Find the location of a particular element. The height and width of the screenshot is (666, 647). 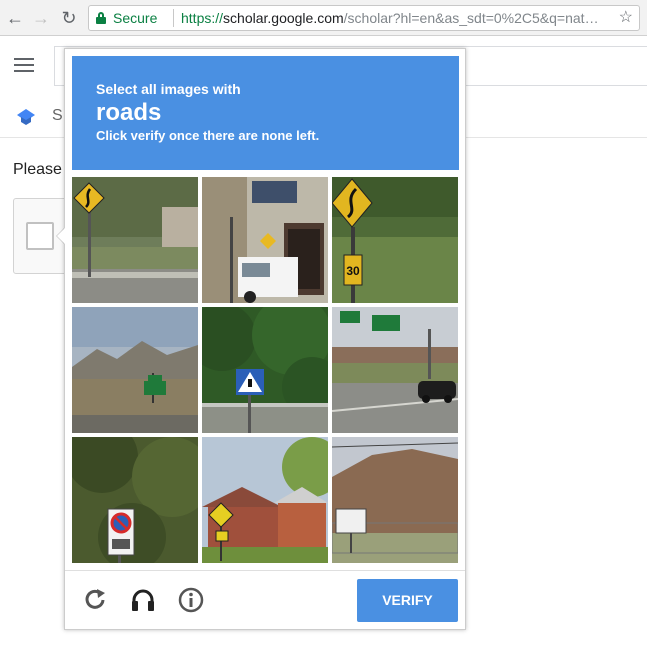

instruction-text: Select all images with is located at coordinates (168, 89).